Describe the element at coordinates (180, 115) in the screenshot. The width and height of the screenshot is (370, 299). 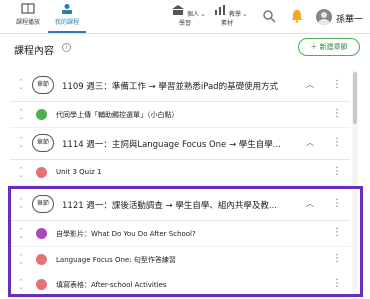
I see `list-item: ⌃ ⌄ 代同學上傳「輔助觸控選單」（小白點） ⋮` at that location.